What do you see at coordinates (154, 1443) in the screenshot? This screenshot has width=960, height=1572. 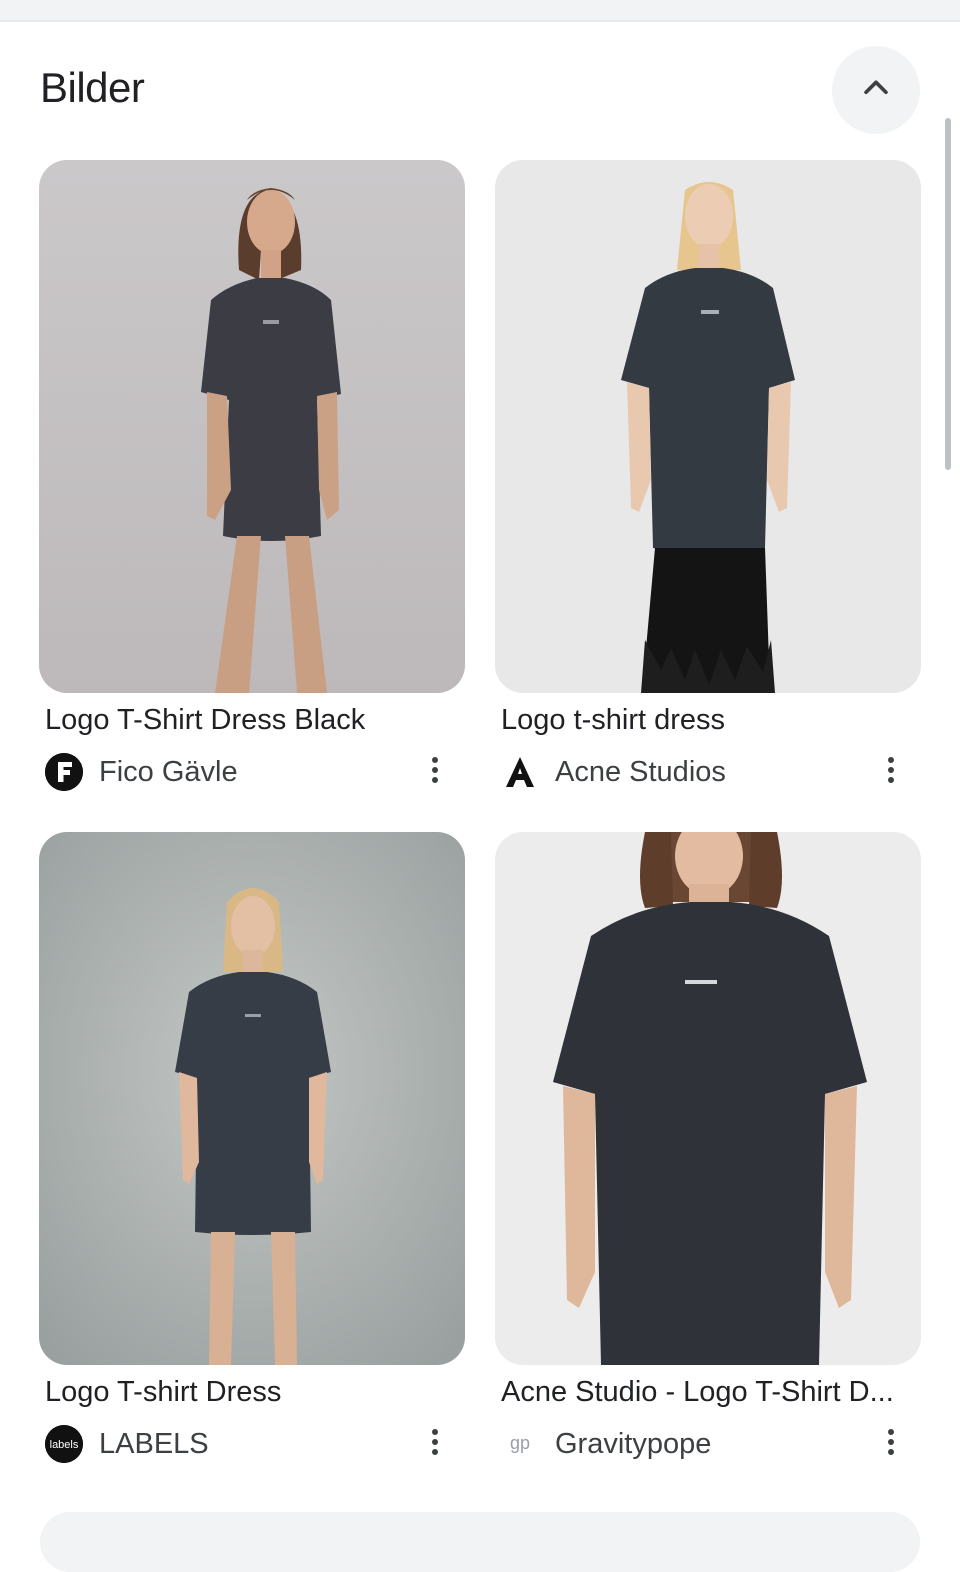 I see `source-name: LABELS` at bounding box center [154, 1443].